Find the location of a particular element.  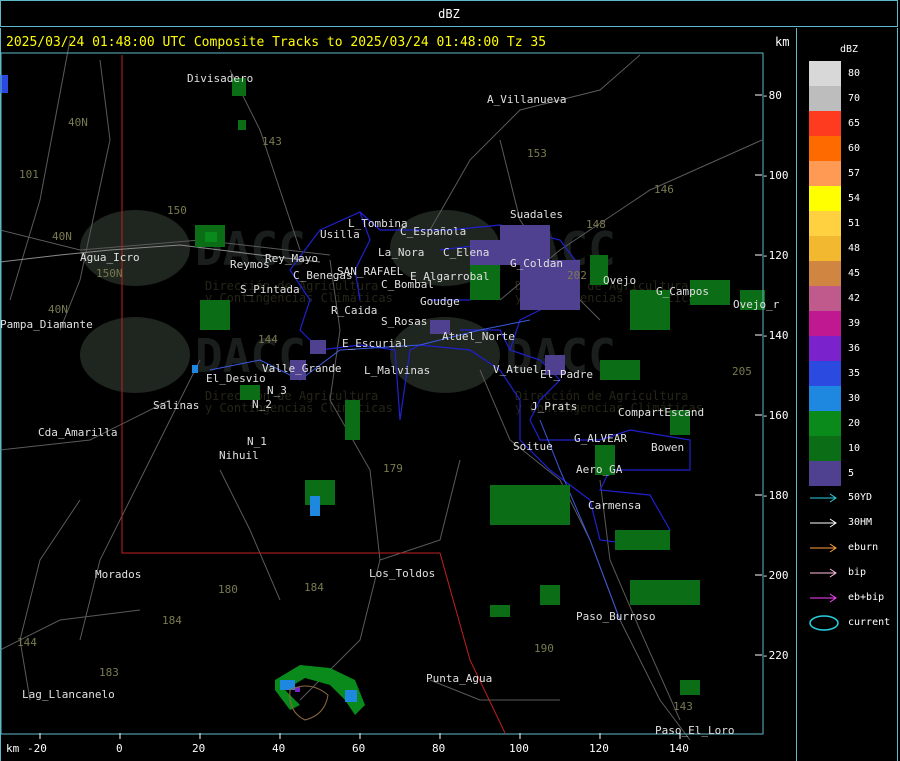

svg-text: 100 is located at coordinates (519, 748).